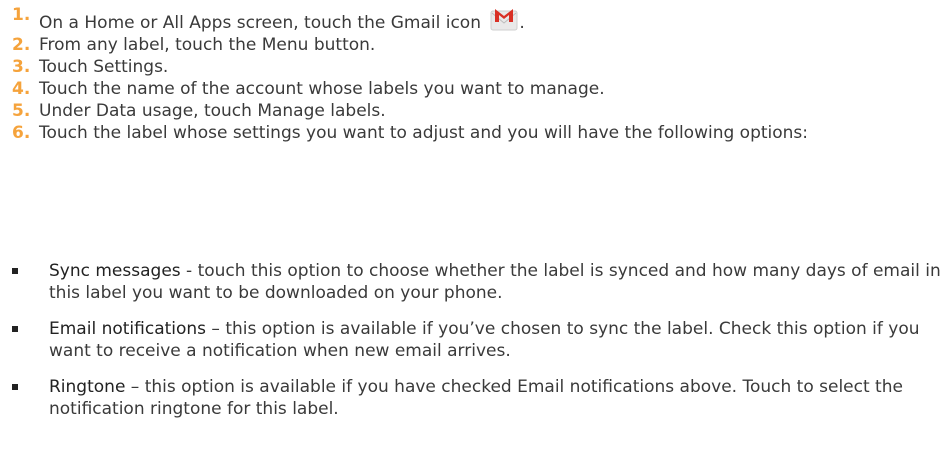 The image size is (951, 458). I want to click on step-number: 2., so click(21, 45).